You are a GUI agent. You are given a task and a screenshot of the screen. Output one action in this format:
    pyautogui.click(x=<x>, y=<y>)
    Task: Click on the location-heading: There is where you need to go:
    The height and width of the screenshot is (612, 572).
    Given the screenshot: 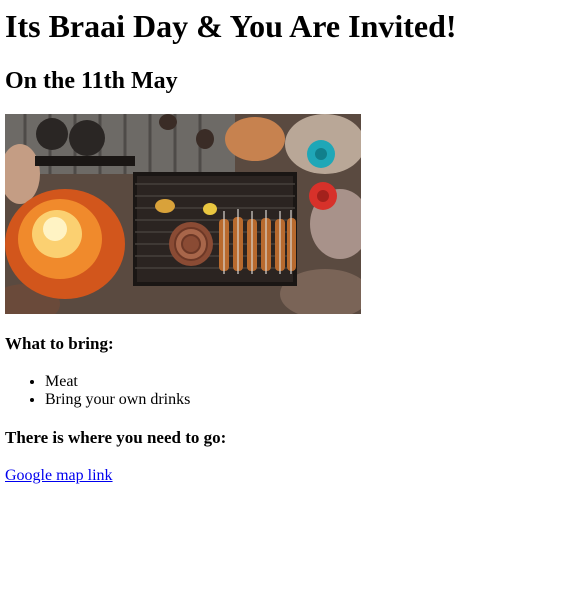 What is the action you would take?
    pyautogui.click(x=116, y=437)
    